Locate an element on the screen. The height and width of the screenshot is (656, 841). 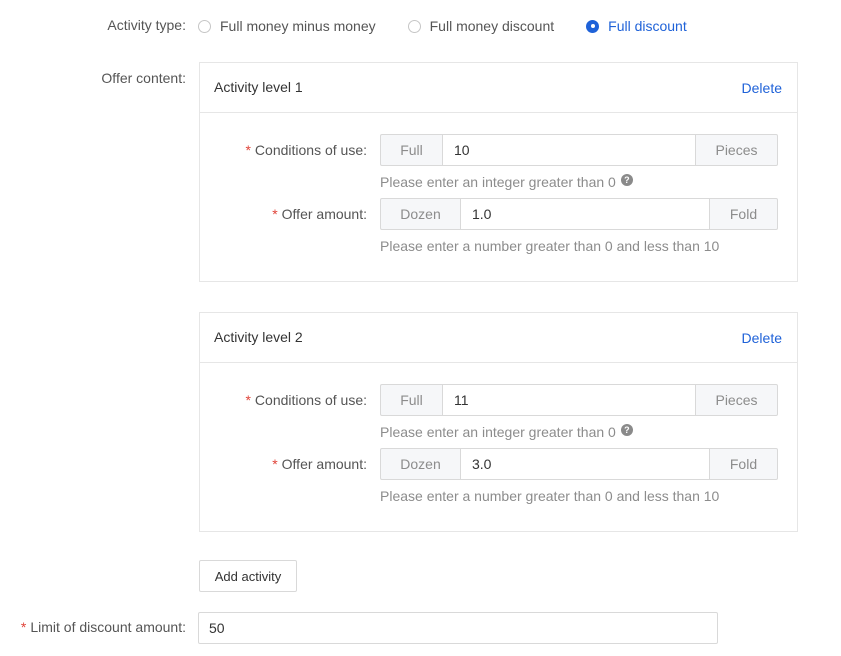
radio-full-money-minus-money: Full money minus money is located at coordinates (287, 26).